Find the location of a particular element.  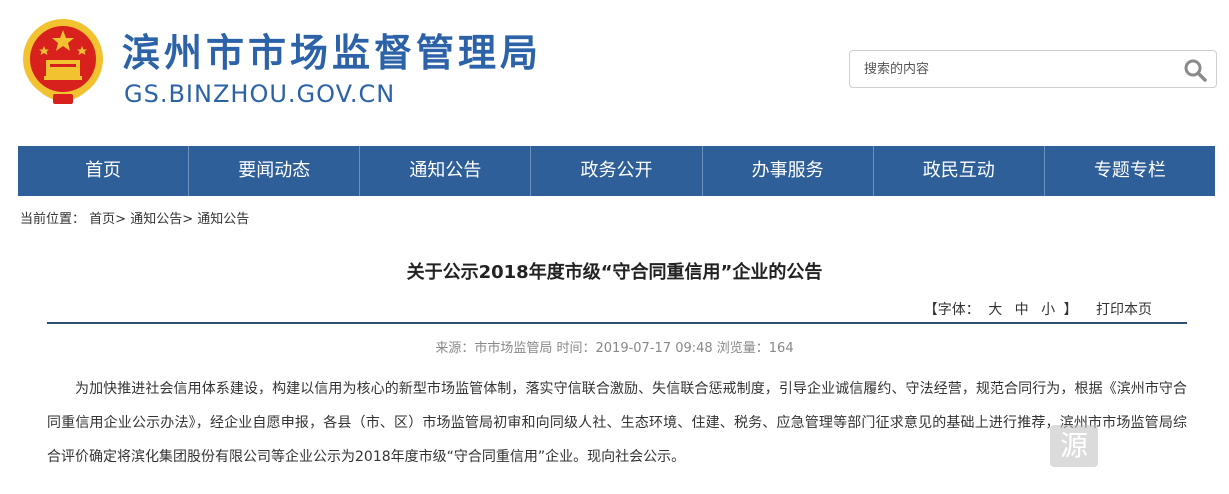

site-domain: GS.BINZHOU.GOV.CN is located at coordinates (260, 94).